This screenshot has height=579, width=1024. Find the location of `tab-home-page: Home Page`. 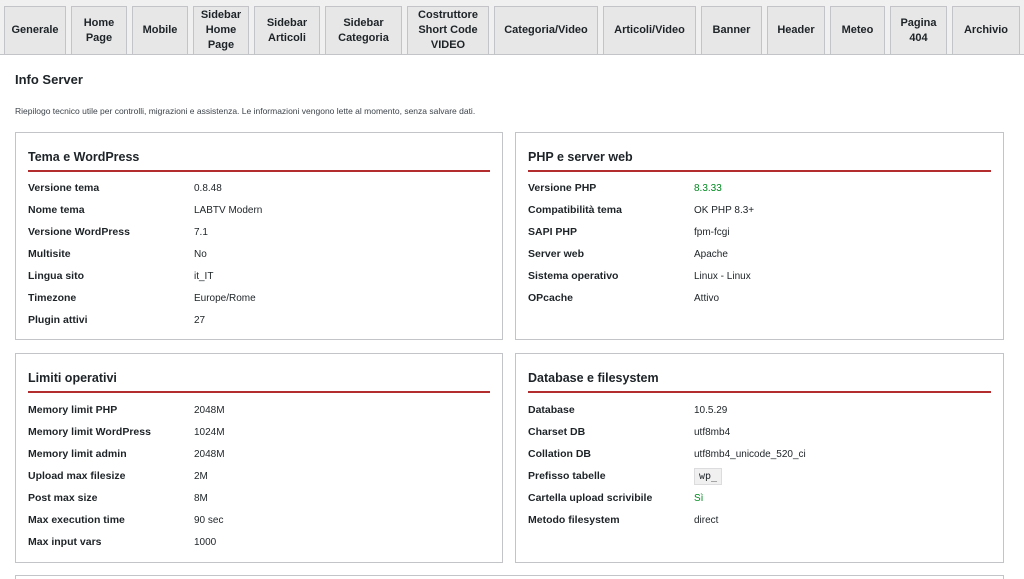

tab-home-page: Home Page is located at coordinates (99, 30).